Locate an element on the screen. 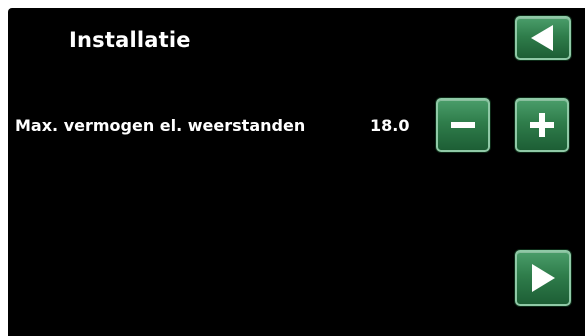  minus-icon is located at coordinates (463, 125).